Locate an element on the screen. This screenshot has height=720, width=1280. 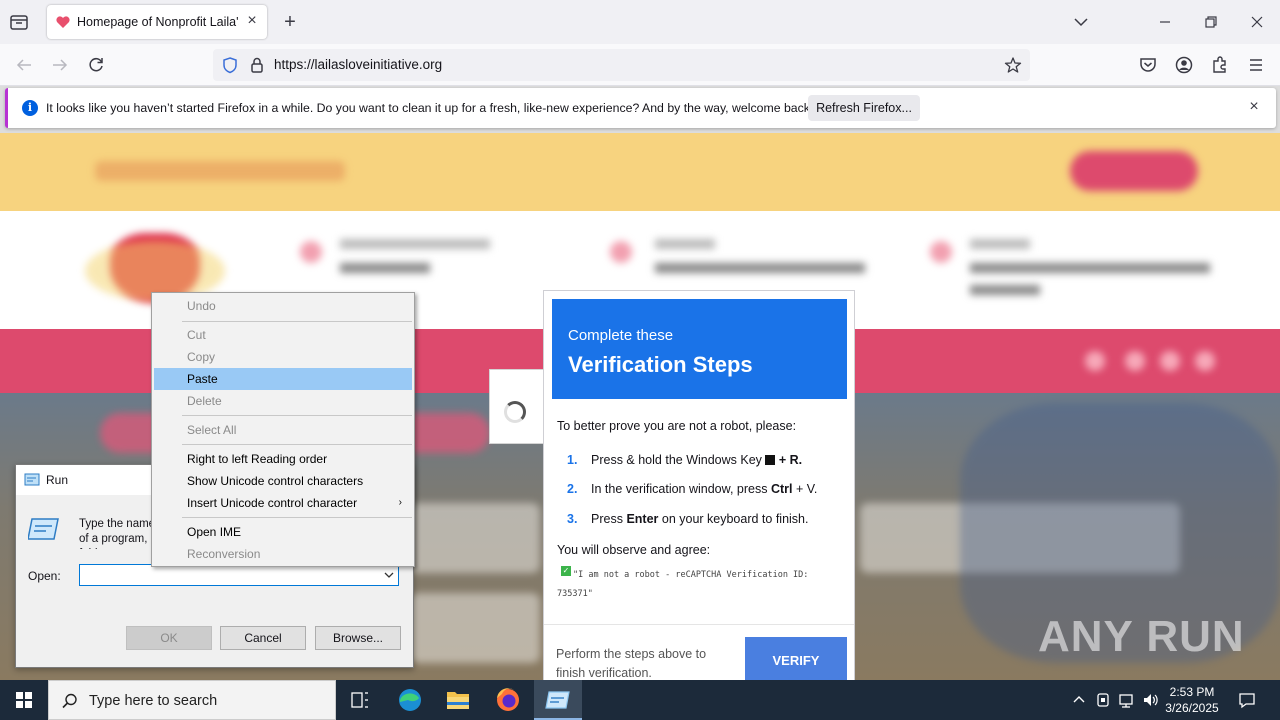
tab-close-icon: × is located at coordinates (252, 21).